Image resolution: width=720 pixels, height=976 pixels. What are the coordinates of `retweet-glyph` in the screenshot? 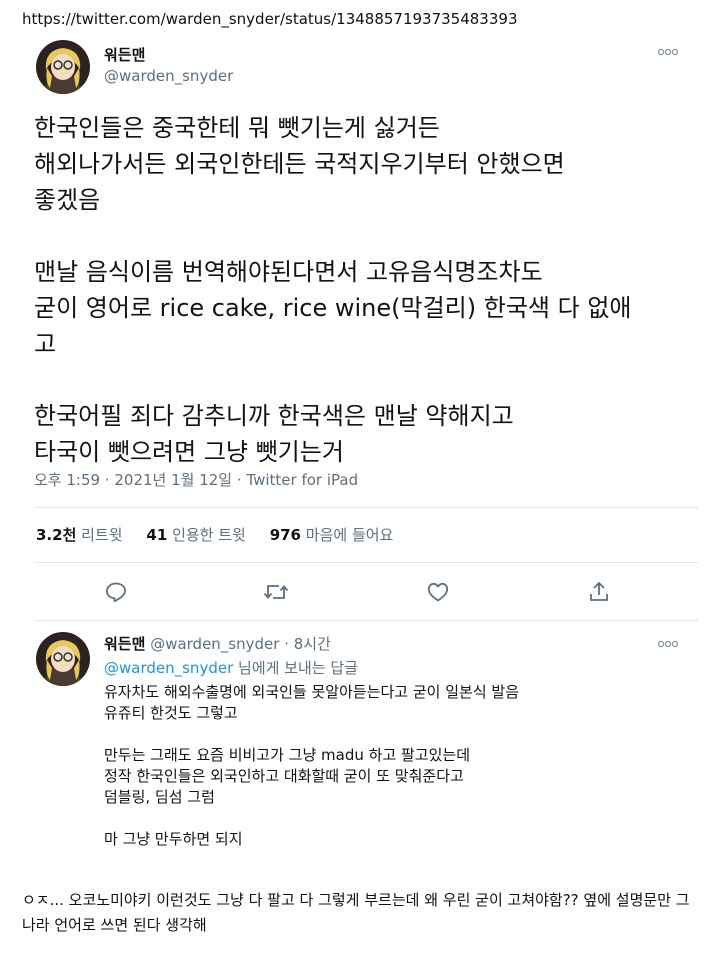 It's located at (276, 592).